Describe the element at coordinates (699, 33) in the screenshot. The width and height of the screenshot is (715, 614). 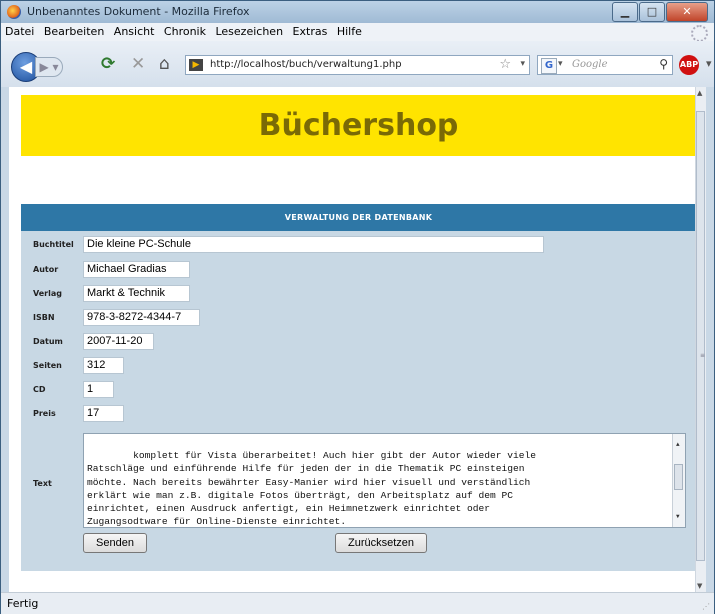
I see `throbber-icon` at that location.